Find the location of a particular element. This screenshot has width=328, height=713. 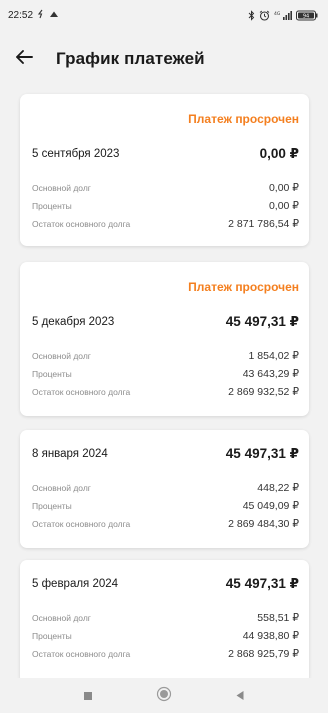

battery-icon: 94 is located at coordinates (307, 15).